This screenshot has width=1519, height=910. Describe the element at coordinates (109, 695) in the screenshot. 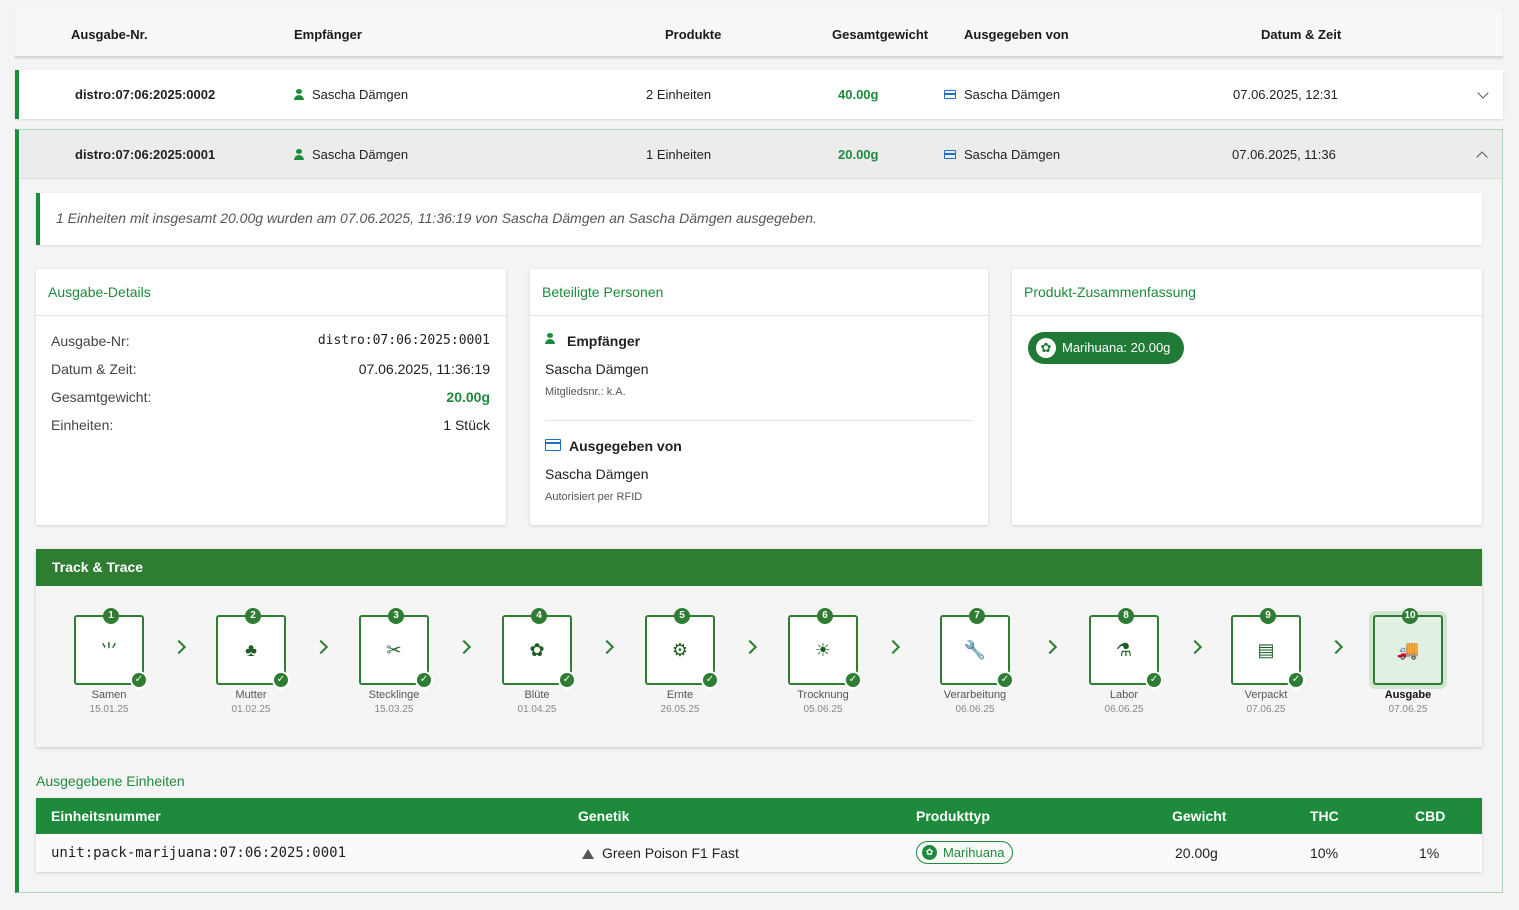

I see `step-label: Samen` at that location.